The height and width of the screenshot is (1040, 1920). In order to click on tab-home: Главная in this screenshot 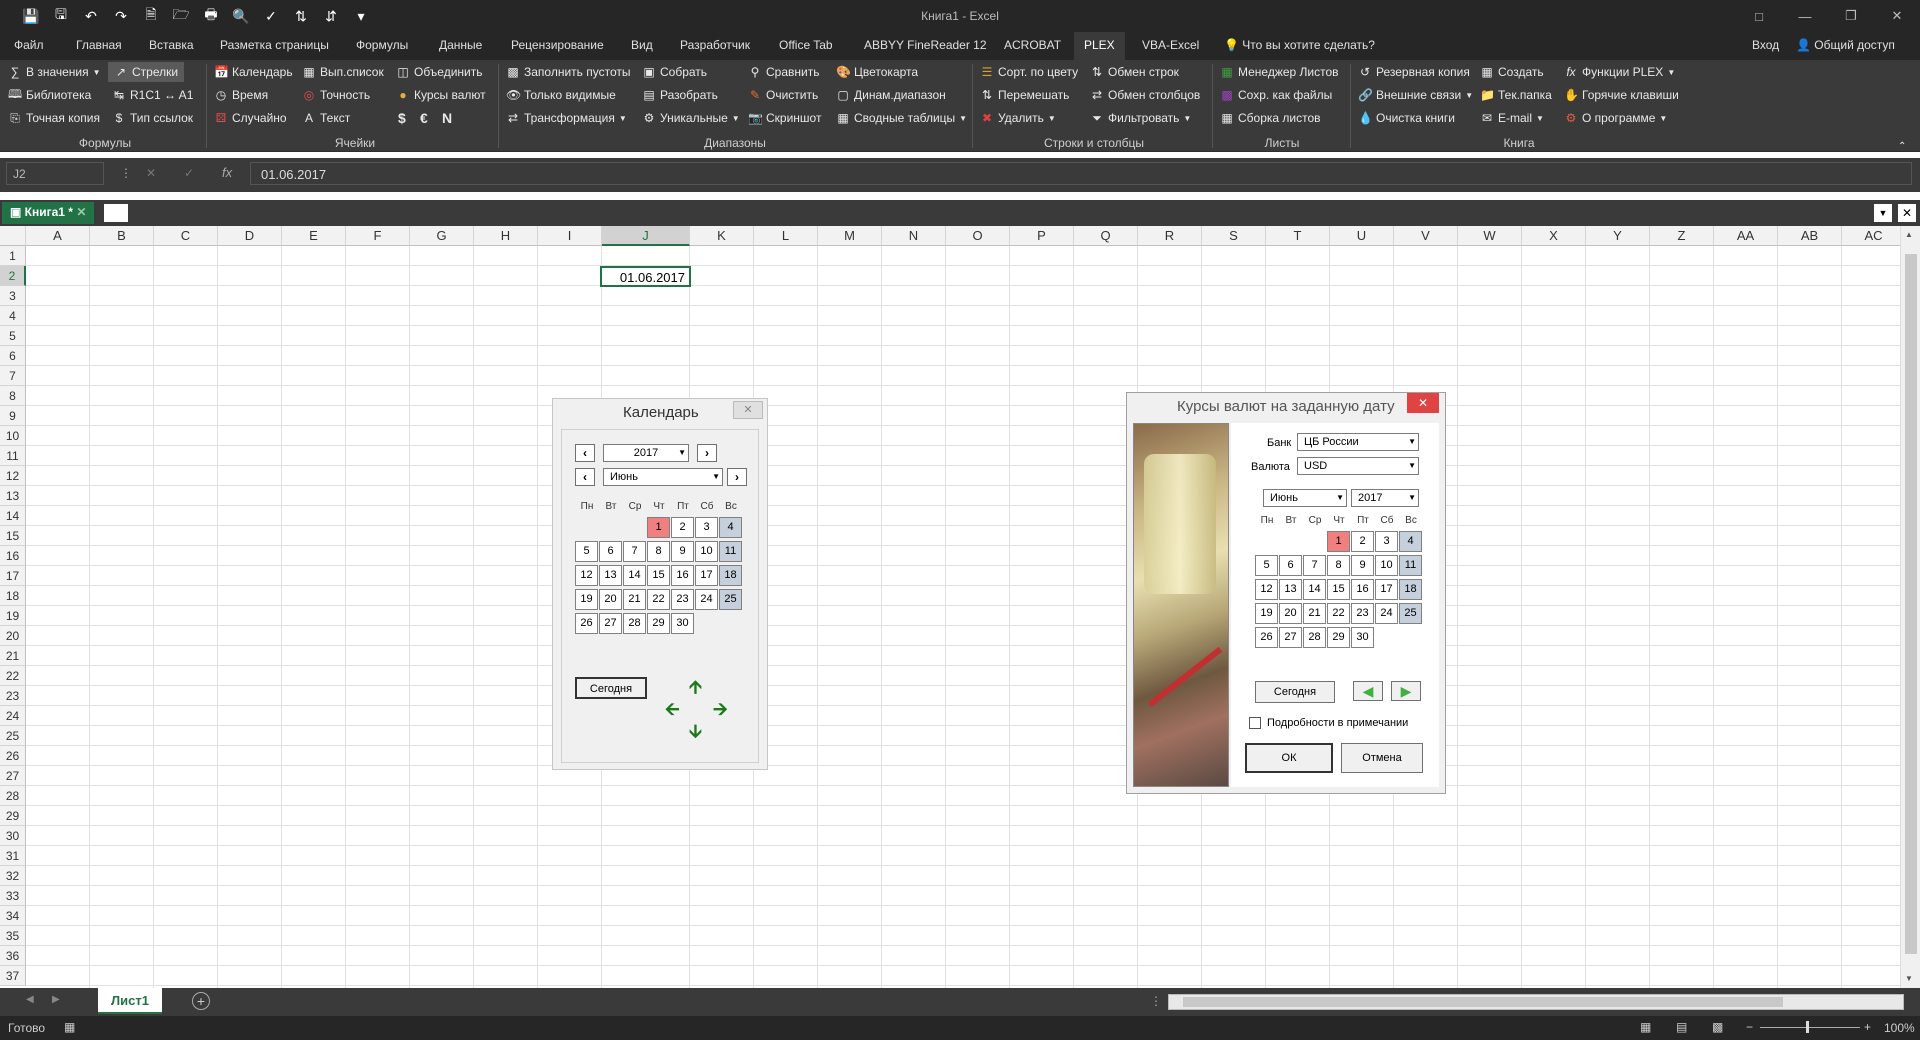, I will do `click(99, 46)`.